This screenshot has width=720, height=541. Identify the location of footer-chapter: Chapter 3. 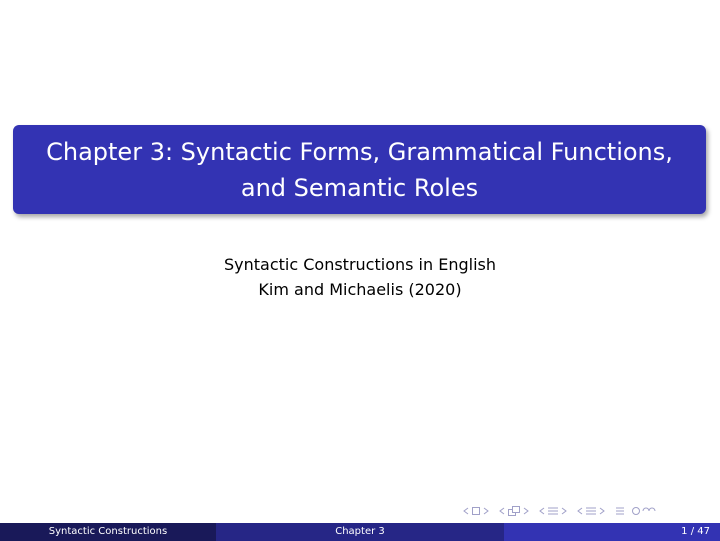
(360, 532).